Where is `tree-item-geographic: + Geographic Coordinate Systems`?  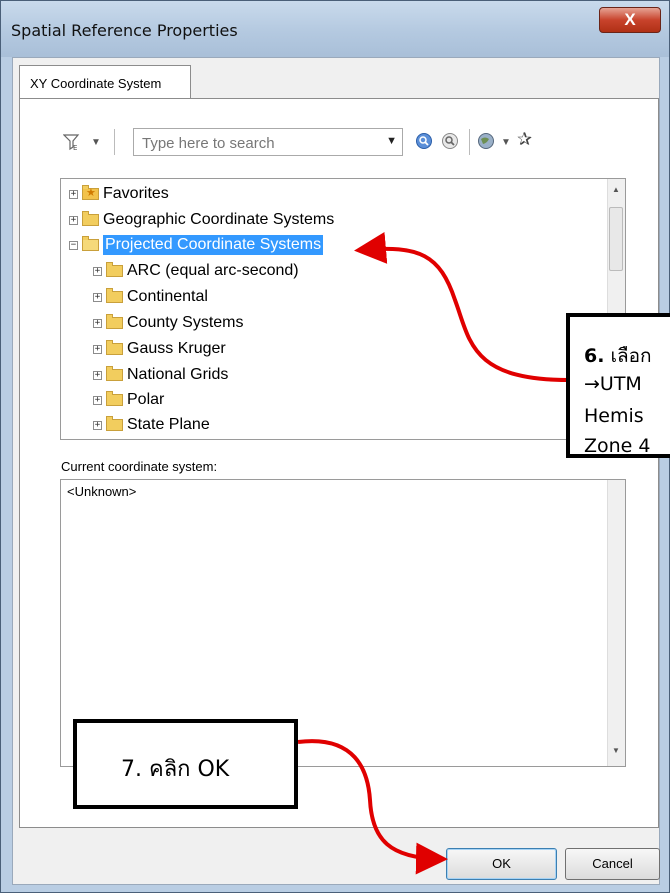 tree-item-geographic: + Geographic Coordinate Systems is located at coordinates (201, 220).